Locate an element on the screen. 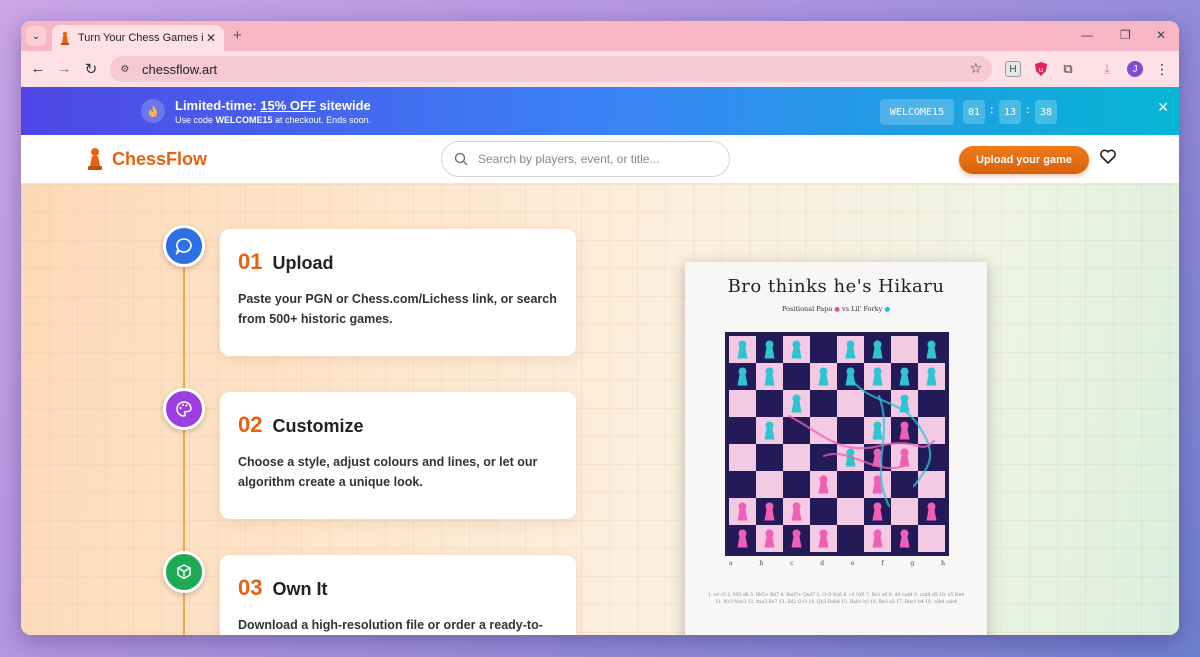 The image size is (1200, 657). poster-players: Positional Papa ● vs Lil' Forky ● is located at coordinates (836, 309).